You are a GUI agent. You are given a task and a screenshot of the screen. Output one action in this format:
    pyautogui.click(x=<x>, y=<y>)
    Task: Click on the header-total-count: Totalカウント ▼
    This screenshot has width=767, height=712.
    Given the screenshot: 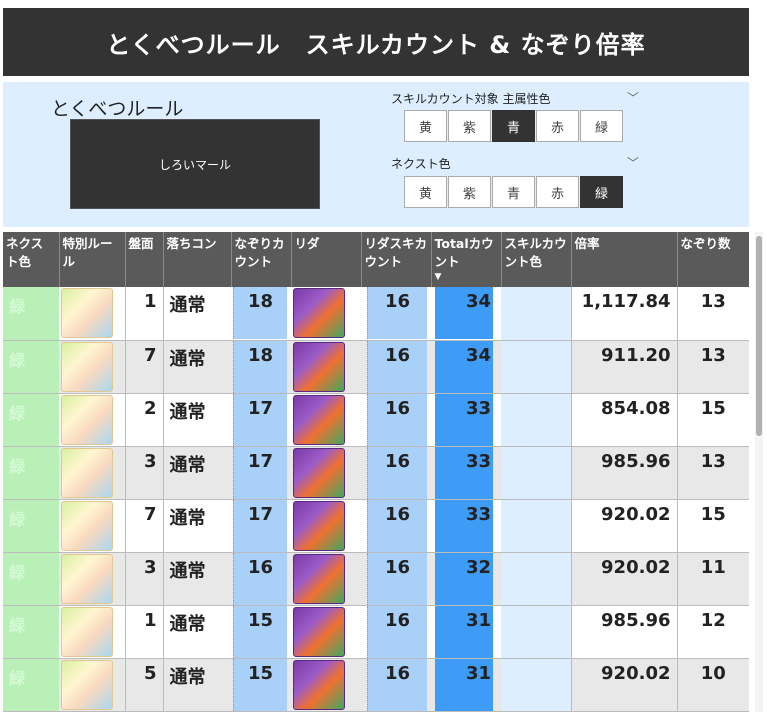 What is the action you would take?
    pyautogui.click(x=466, y=260)
    